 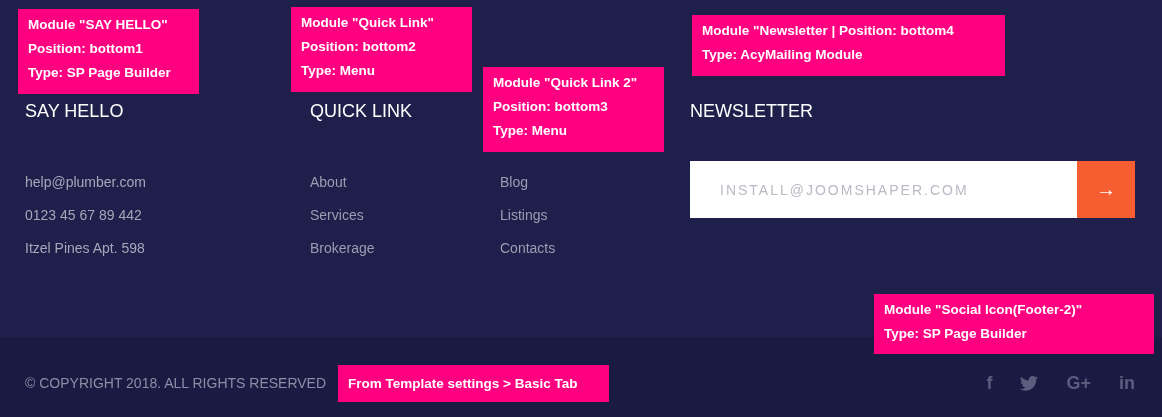 I want to click on annotation-label: Module "Social Icon(Footer-2)" Type: SP Page Builder, so click(x=1014, y=324).